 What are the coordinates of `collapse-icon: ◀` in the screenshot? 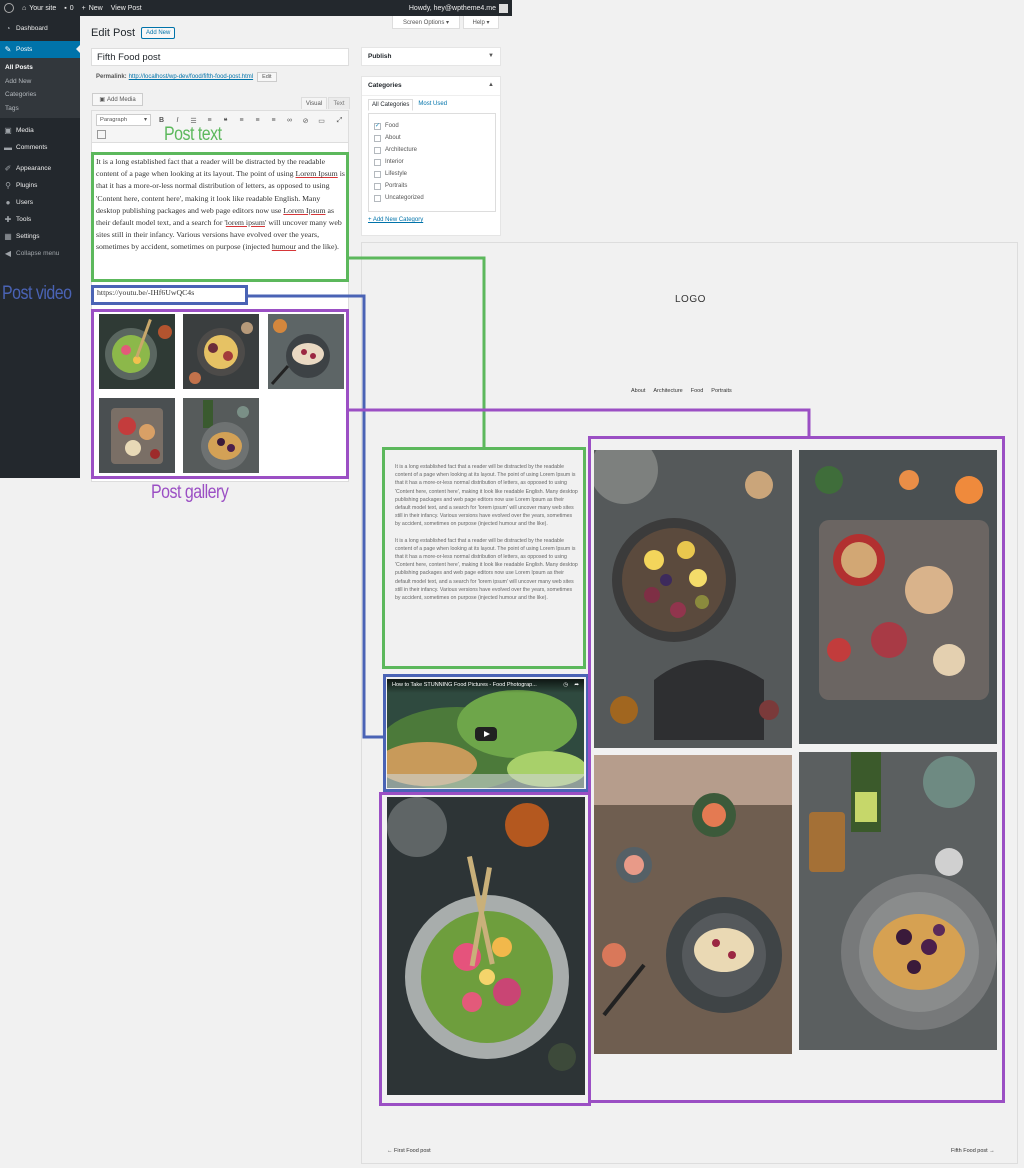 It's located at (8, 253).